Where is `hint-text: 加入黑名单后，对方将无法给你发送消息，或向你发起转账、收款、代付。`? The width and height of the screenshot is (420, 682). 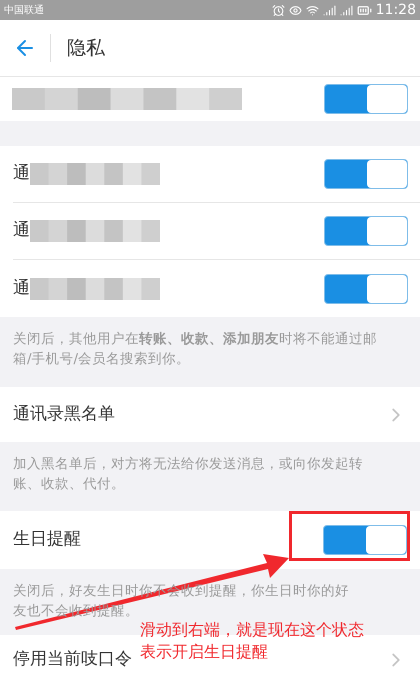 hint-text: 加入黑名单后，对方将无法给你发送消息，或向你发起转账、收款、代付。 is located at coordinates (188, 474).